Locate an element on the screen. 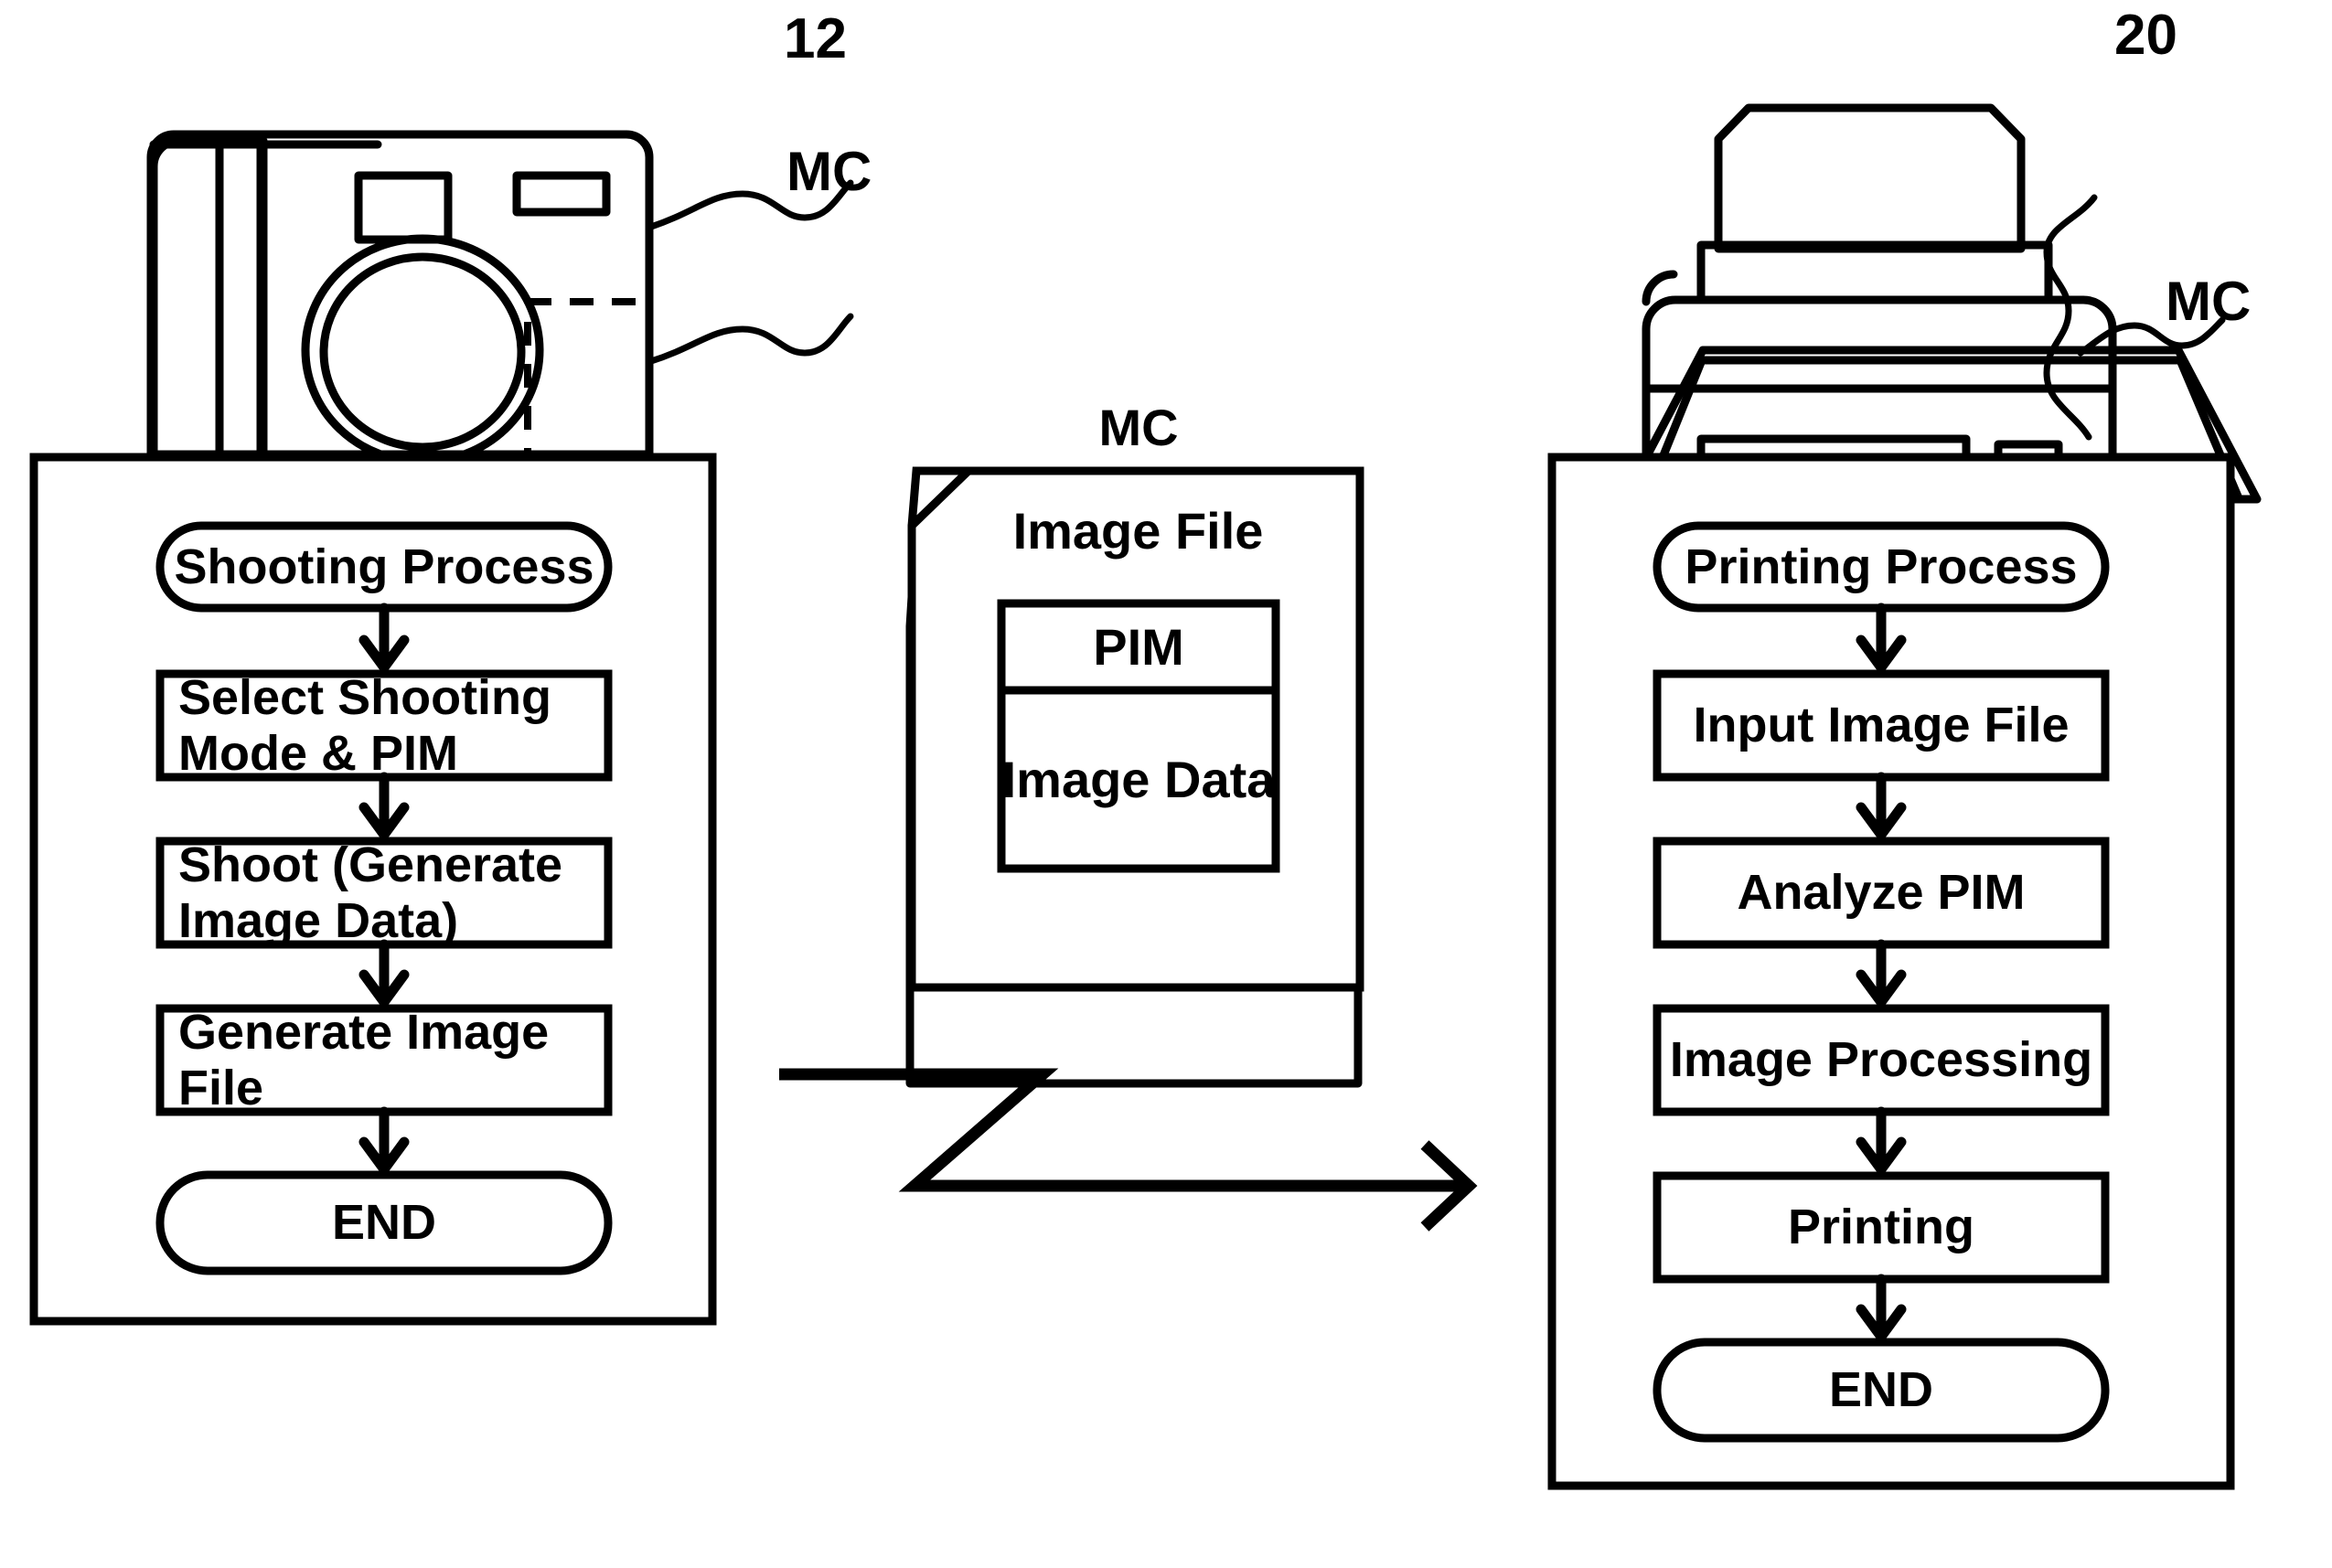  printer-mc-label: MC is located at coordinates (2209, 301).